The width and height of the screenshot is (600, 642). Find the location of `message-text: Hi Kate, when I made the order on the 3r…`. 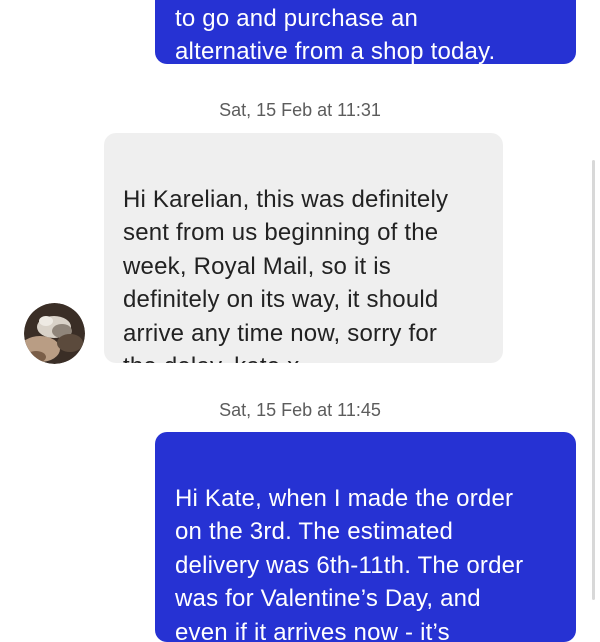

message-text: Hi Kate, when I made the order on the 3r… is located at coordinates (349, 563).